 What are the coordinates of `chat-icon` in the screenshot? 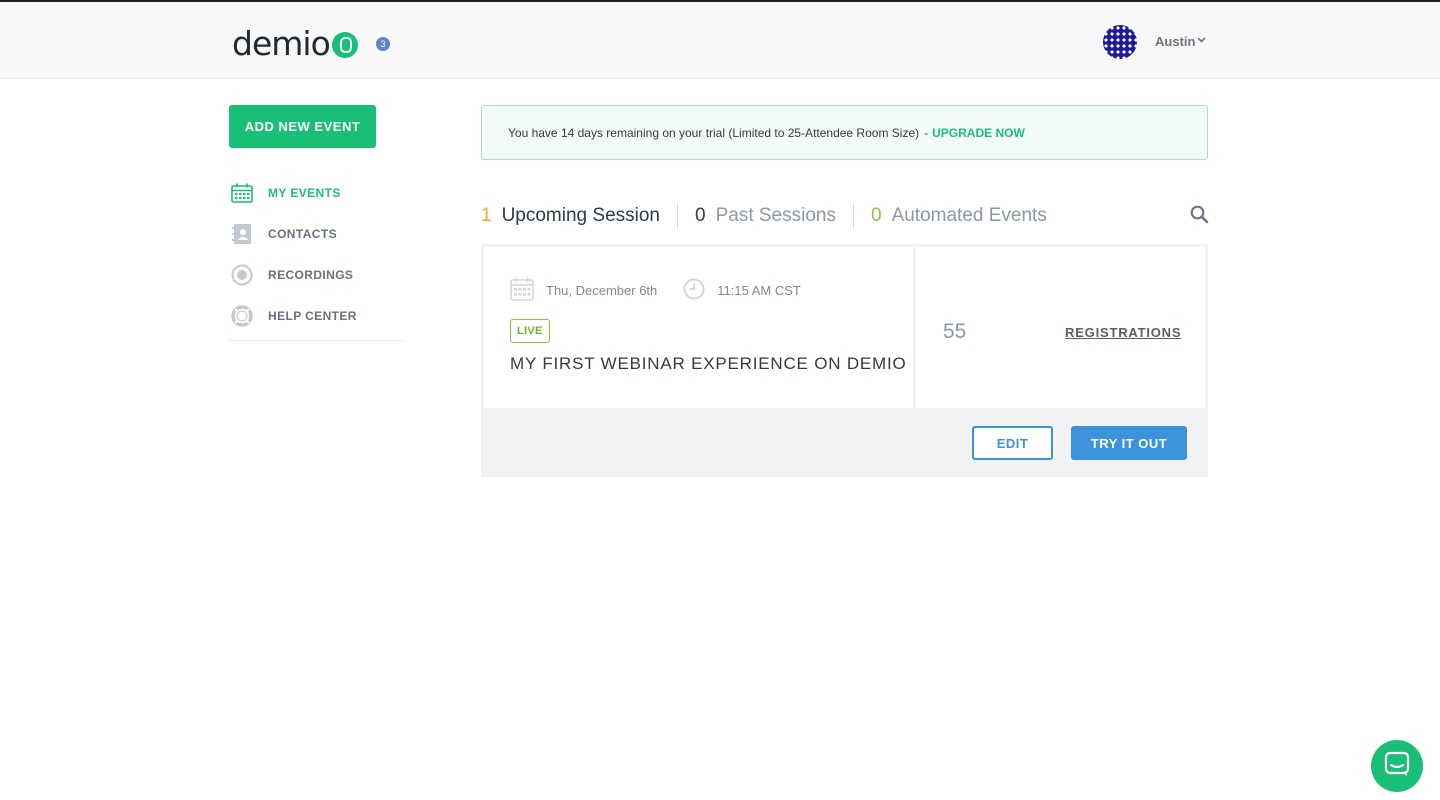 It's located at (1397, 766).